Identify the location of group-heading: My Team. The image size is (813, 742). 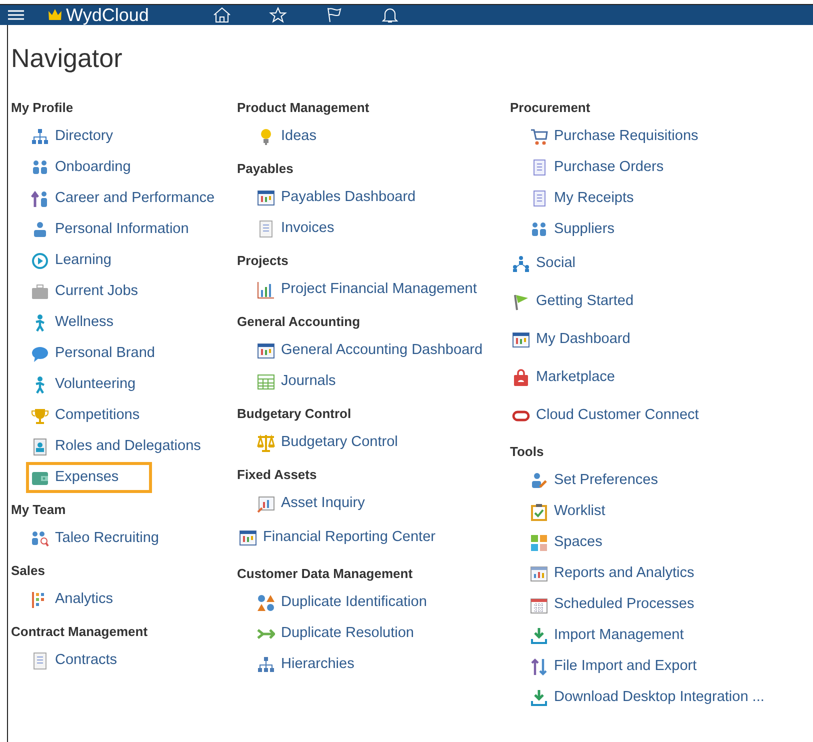
(39, 510).